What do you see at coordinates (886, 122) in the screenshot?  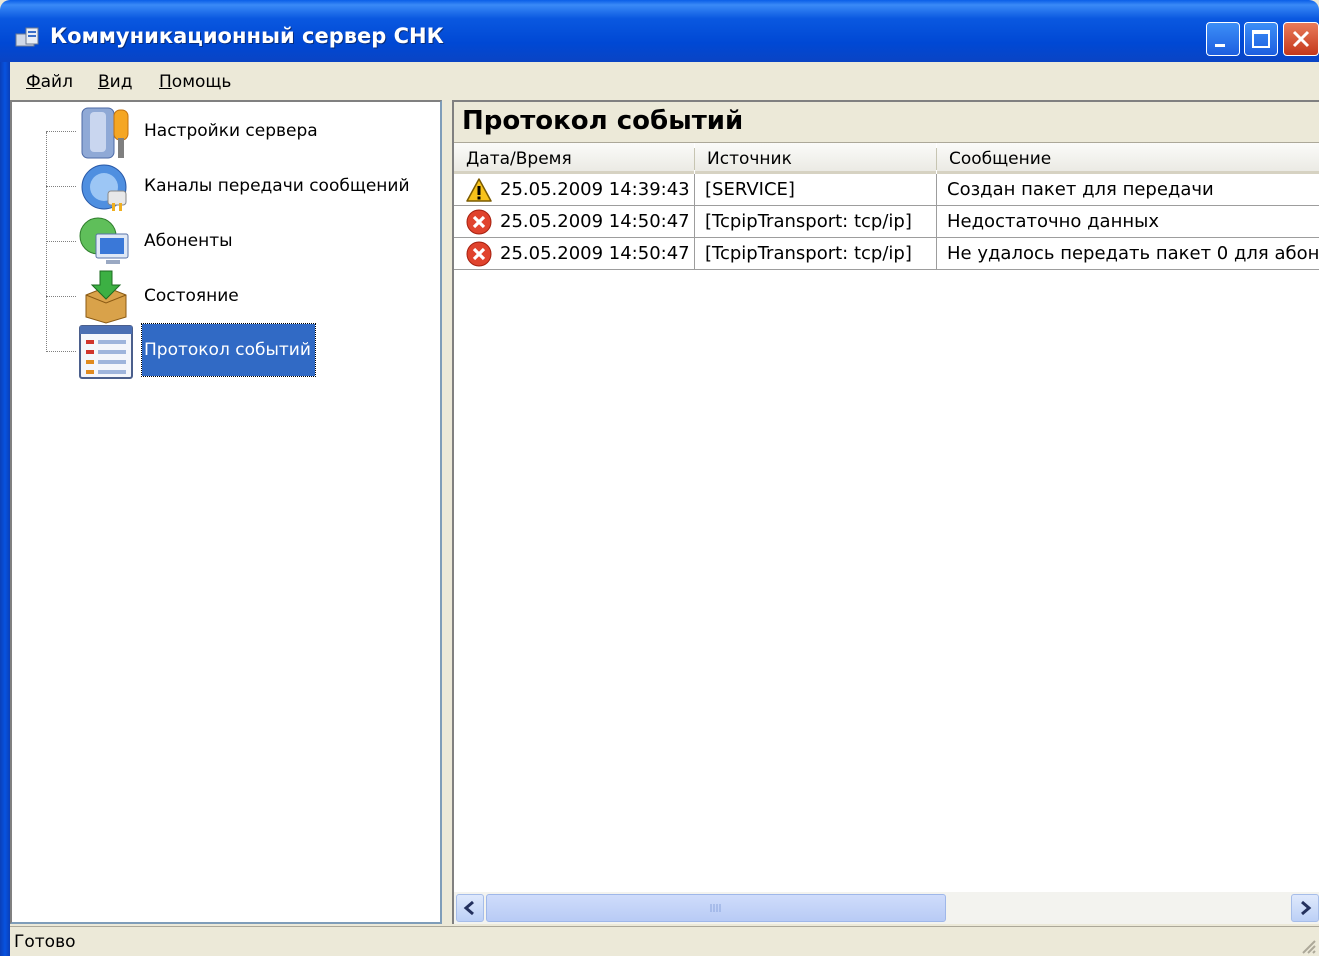 I see `panel-header: Протокол событий` at bounding box center [886, 122].